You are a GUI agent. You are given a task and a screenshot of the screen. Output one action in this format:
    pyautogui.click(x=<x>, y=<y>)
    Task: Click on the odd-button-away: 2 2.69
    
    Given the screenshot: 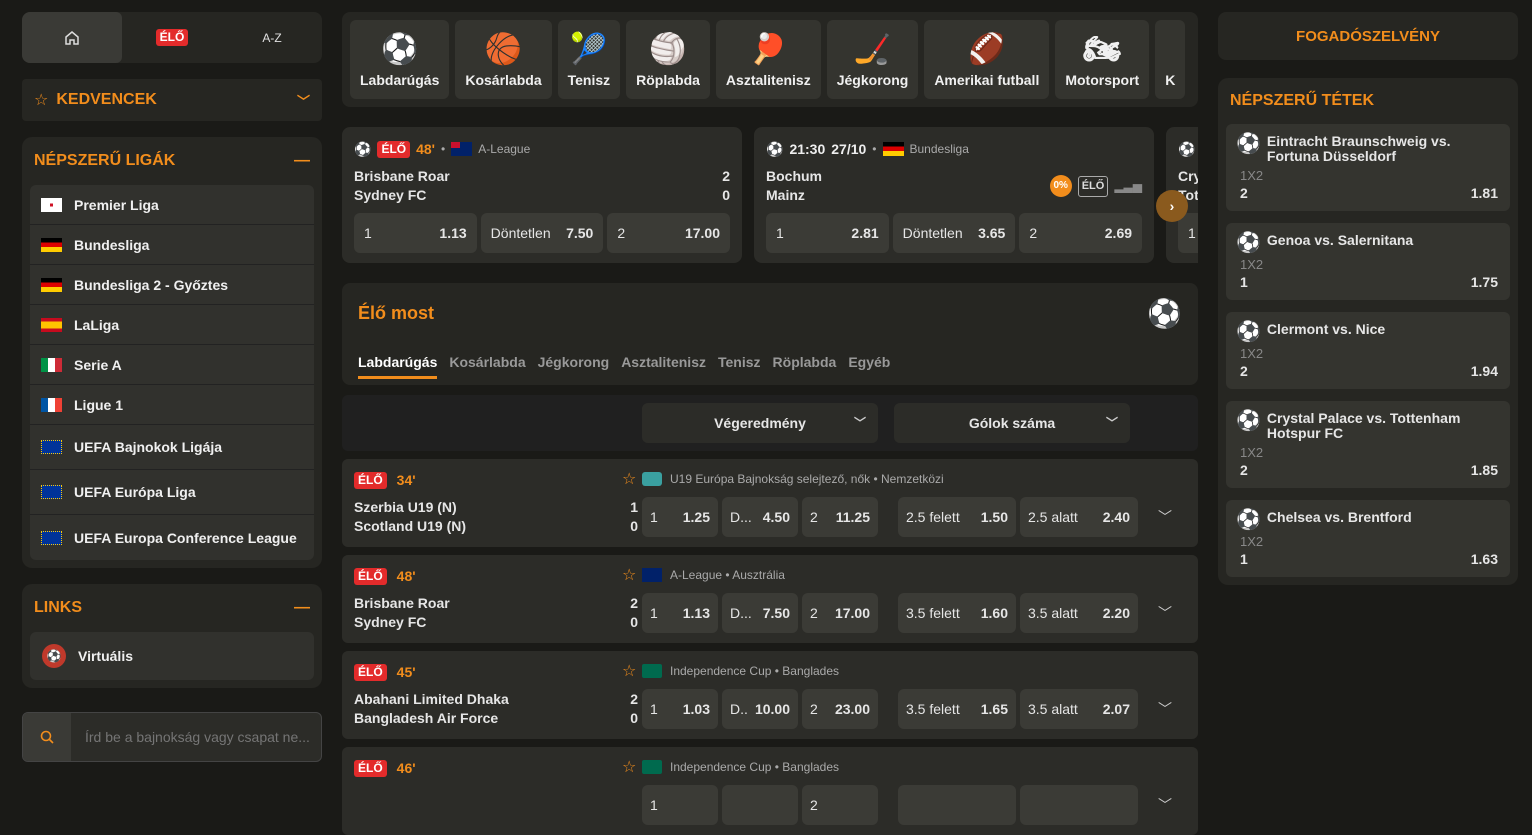 What is the action you would take?
    pyautogui.click(x=1081, y=233)
    